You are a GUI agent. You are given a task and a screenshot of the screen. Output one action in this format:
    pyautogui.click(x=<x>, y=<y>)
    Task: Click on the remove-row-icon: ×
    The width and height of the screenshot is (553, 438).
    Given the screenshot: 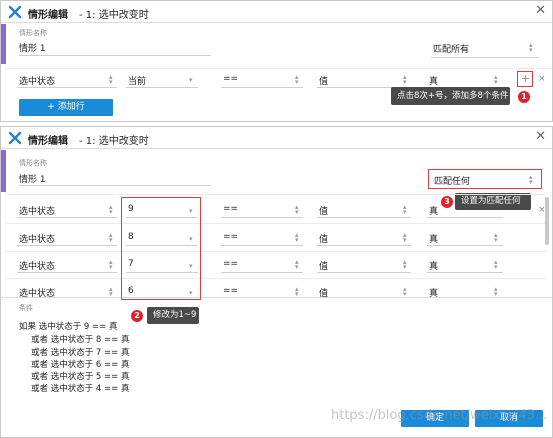 What is the action you would take?
    pyautogui.click(x=542, y=79)
    